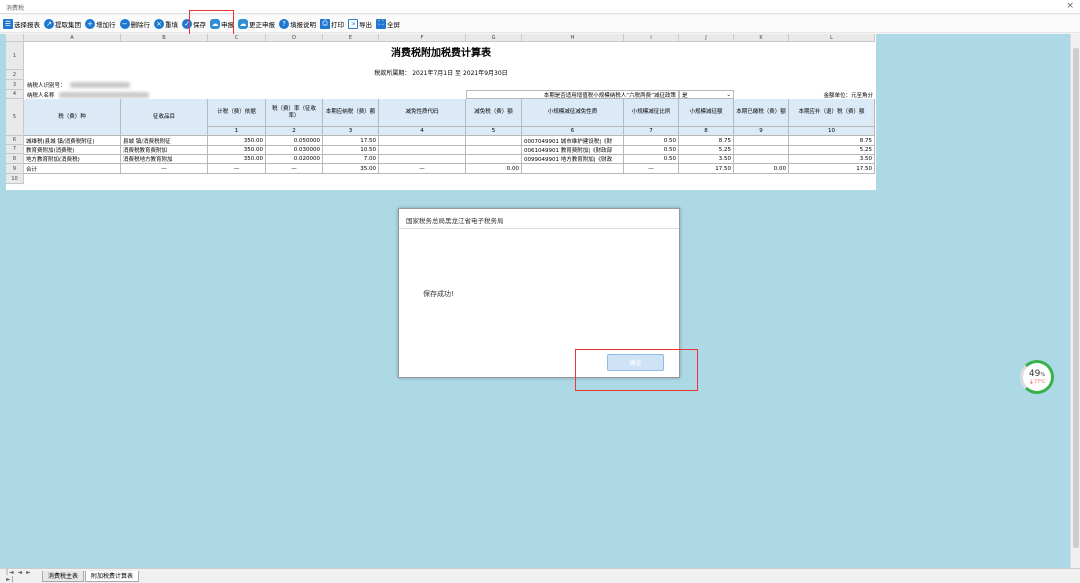  I want to click on table-cell-r3-c12: 3.50, so click(832, 159).